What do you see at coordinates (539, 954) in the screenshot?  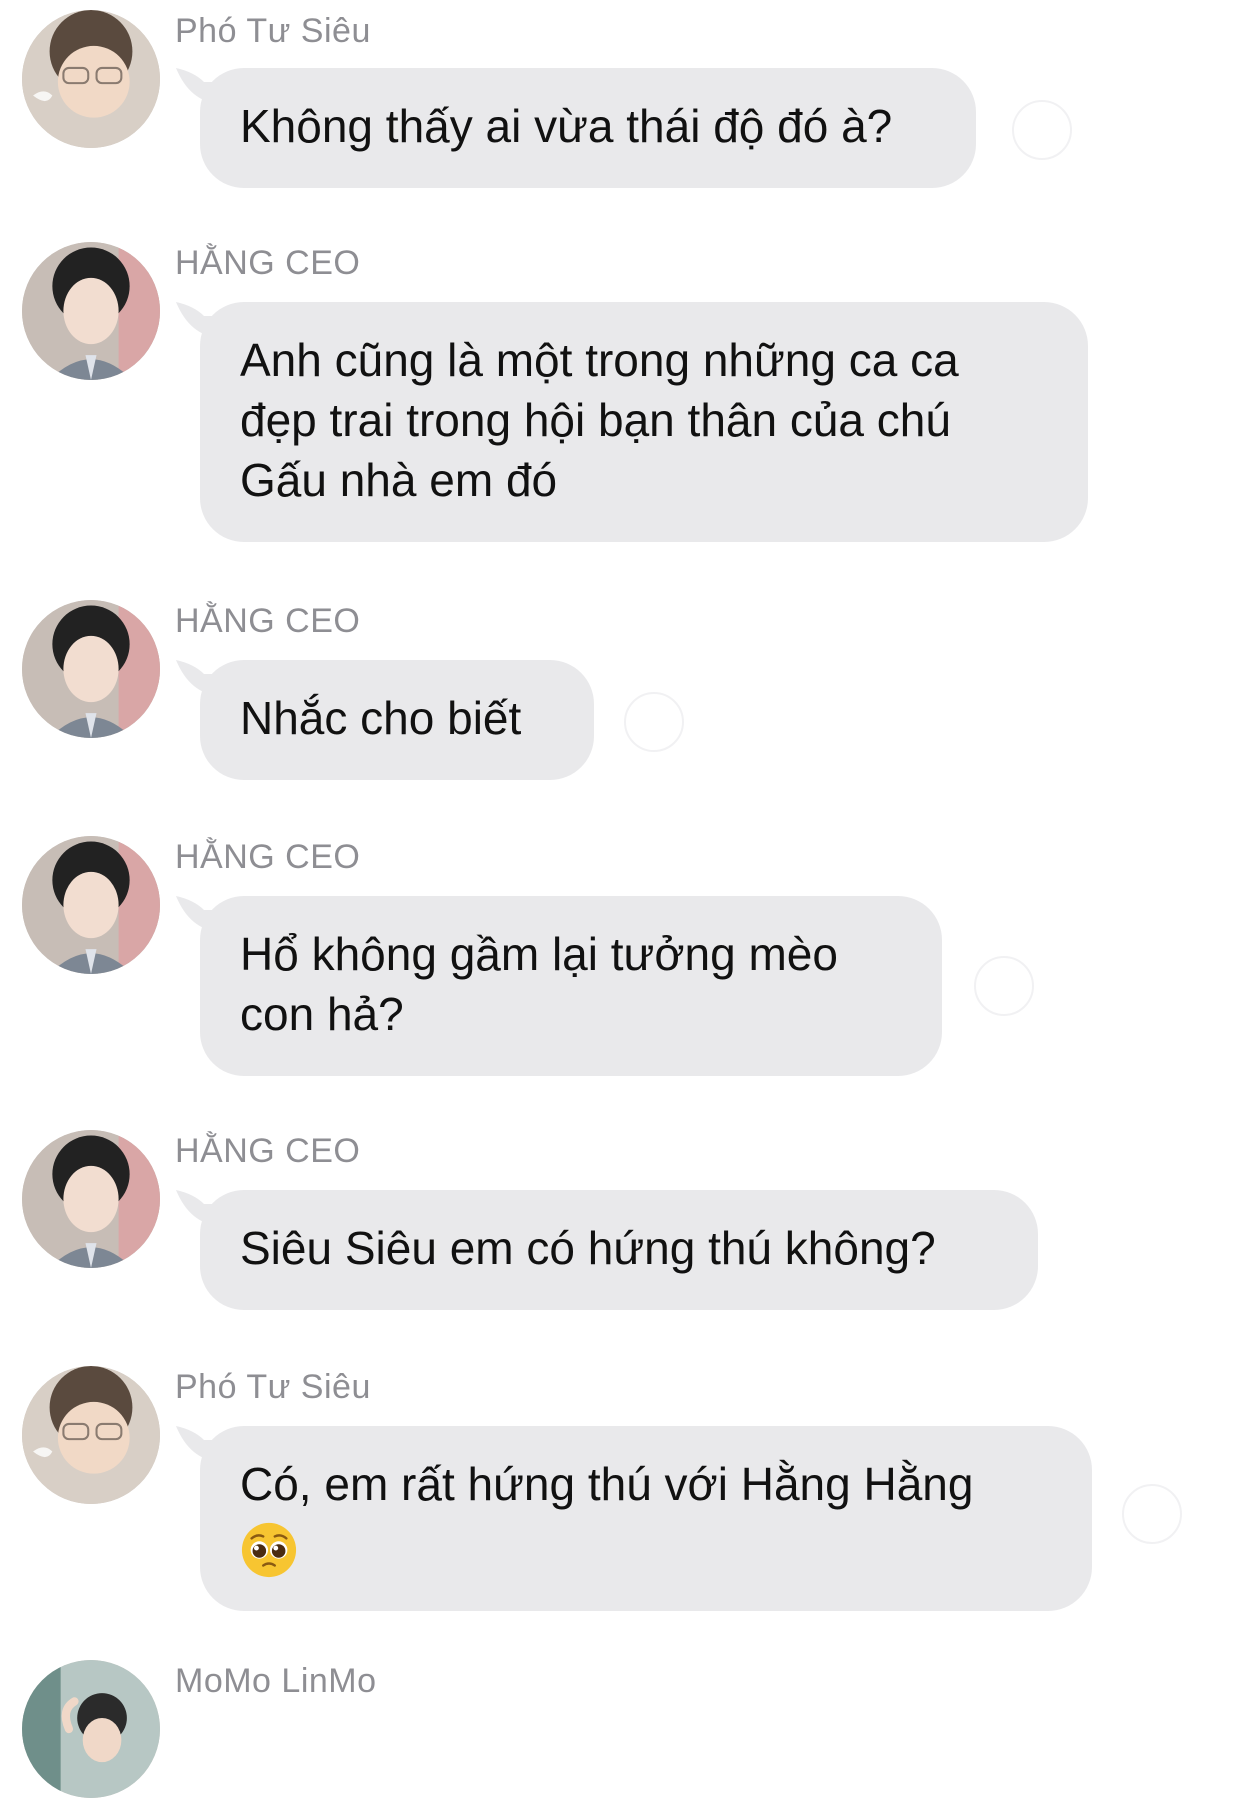 I see `message-line: Hổ không gầm lại tưởng mèo` at bounding box center [539, 954].